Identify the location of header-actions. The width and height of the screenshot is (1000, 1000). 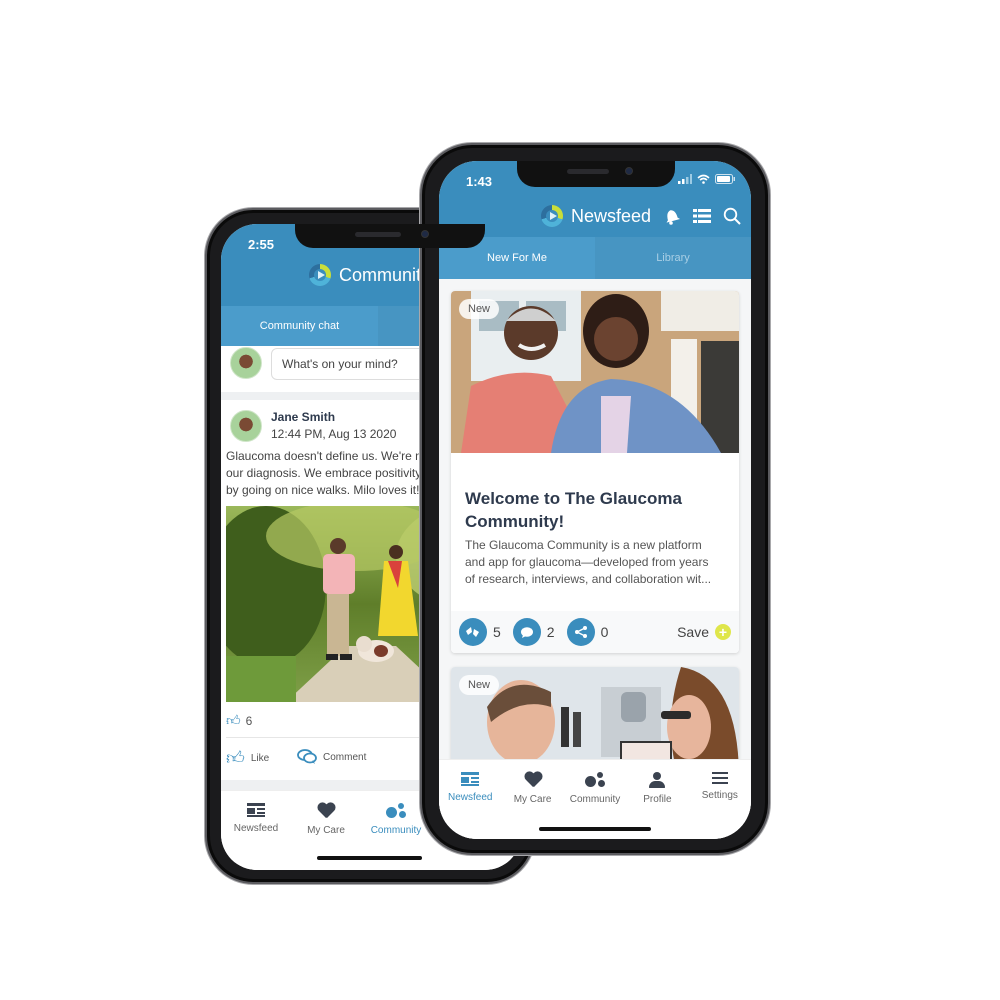
(702, 216).